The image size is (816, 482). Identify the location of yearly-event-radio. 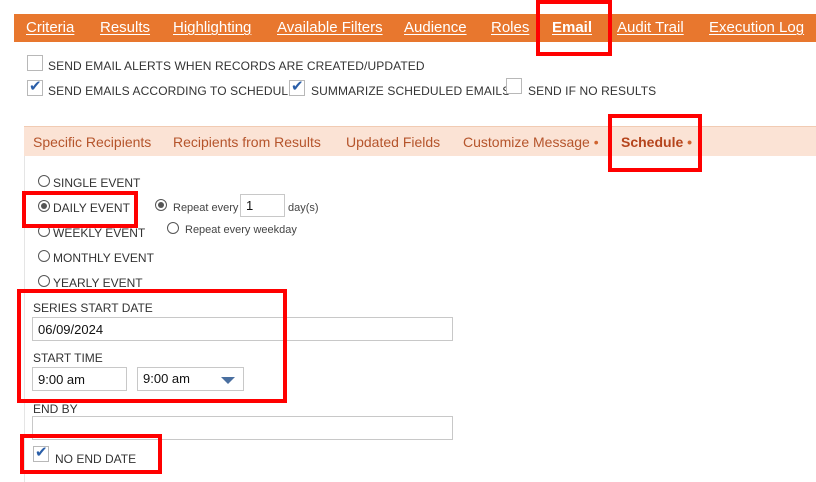
(44, 281).